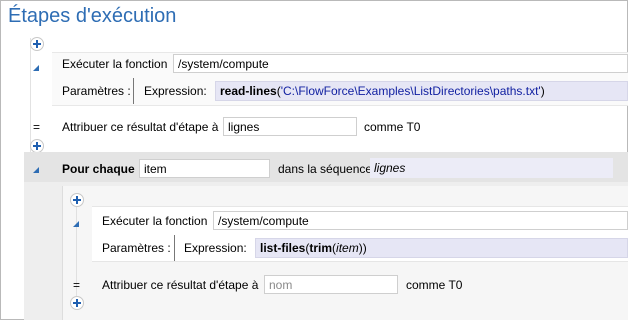  What do you see at coordinates (115, 64) in the screenshot?
I see `step1-exec-label: Exécuter la fonction` at bounding box center [115, 64].